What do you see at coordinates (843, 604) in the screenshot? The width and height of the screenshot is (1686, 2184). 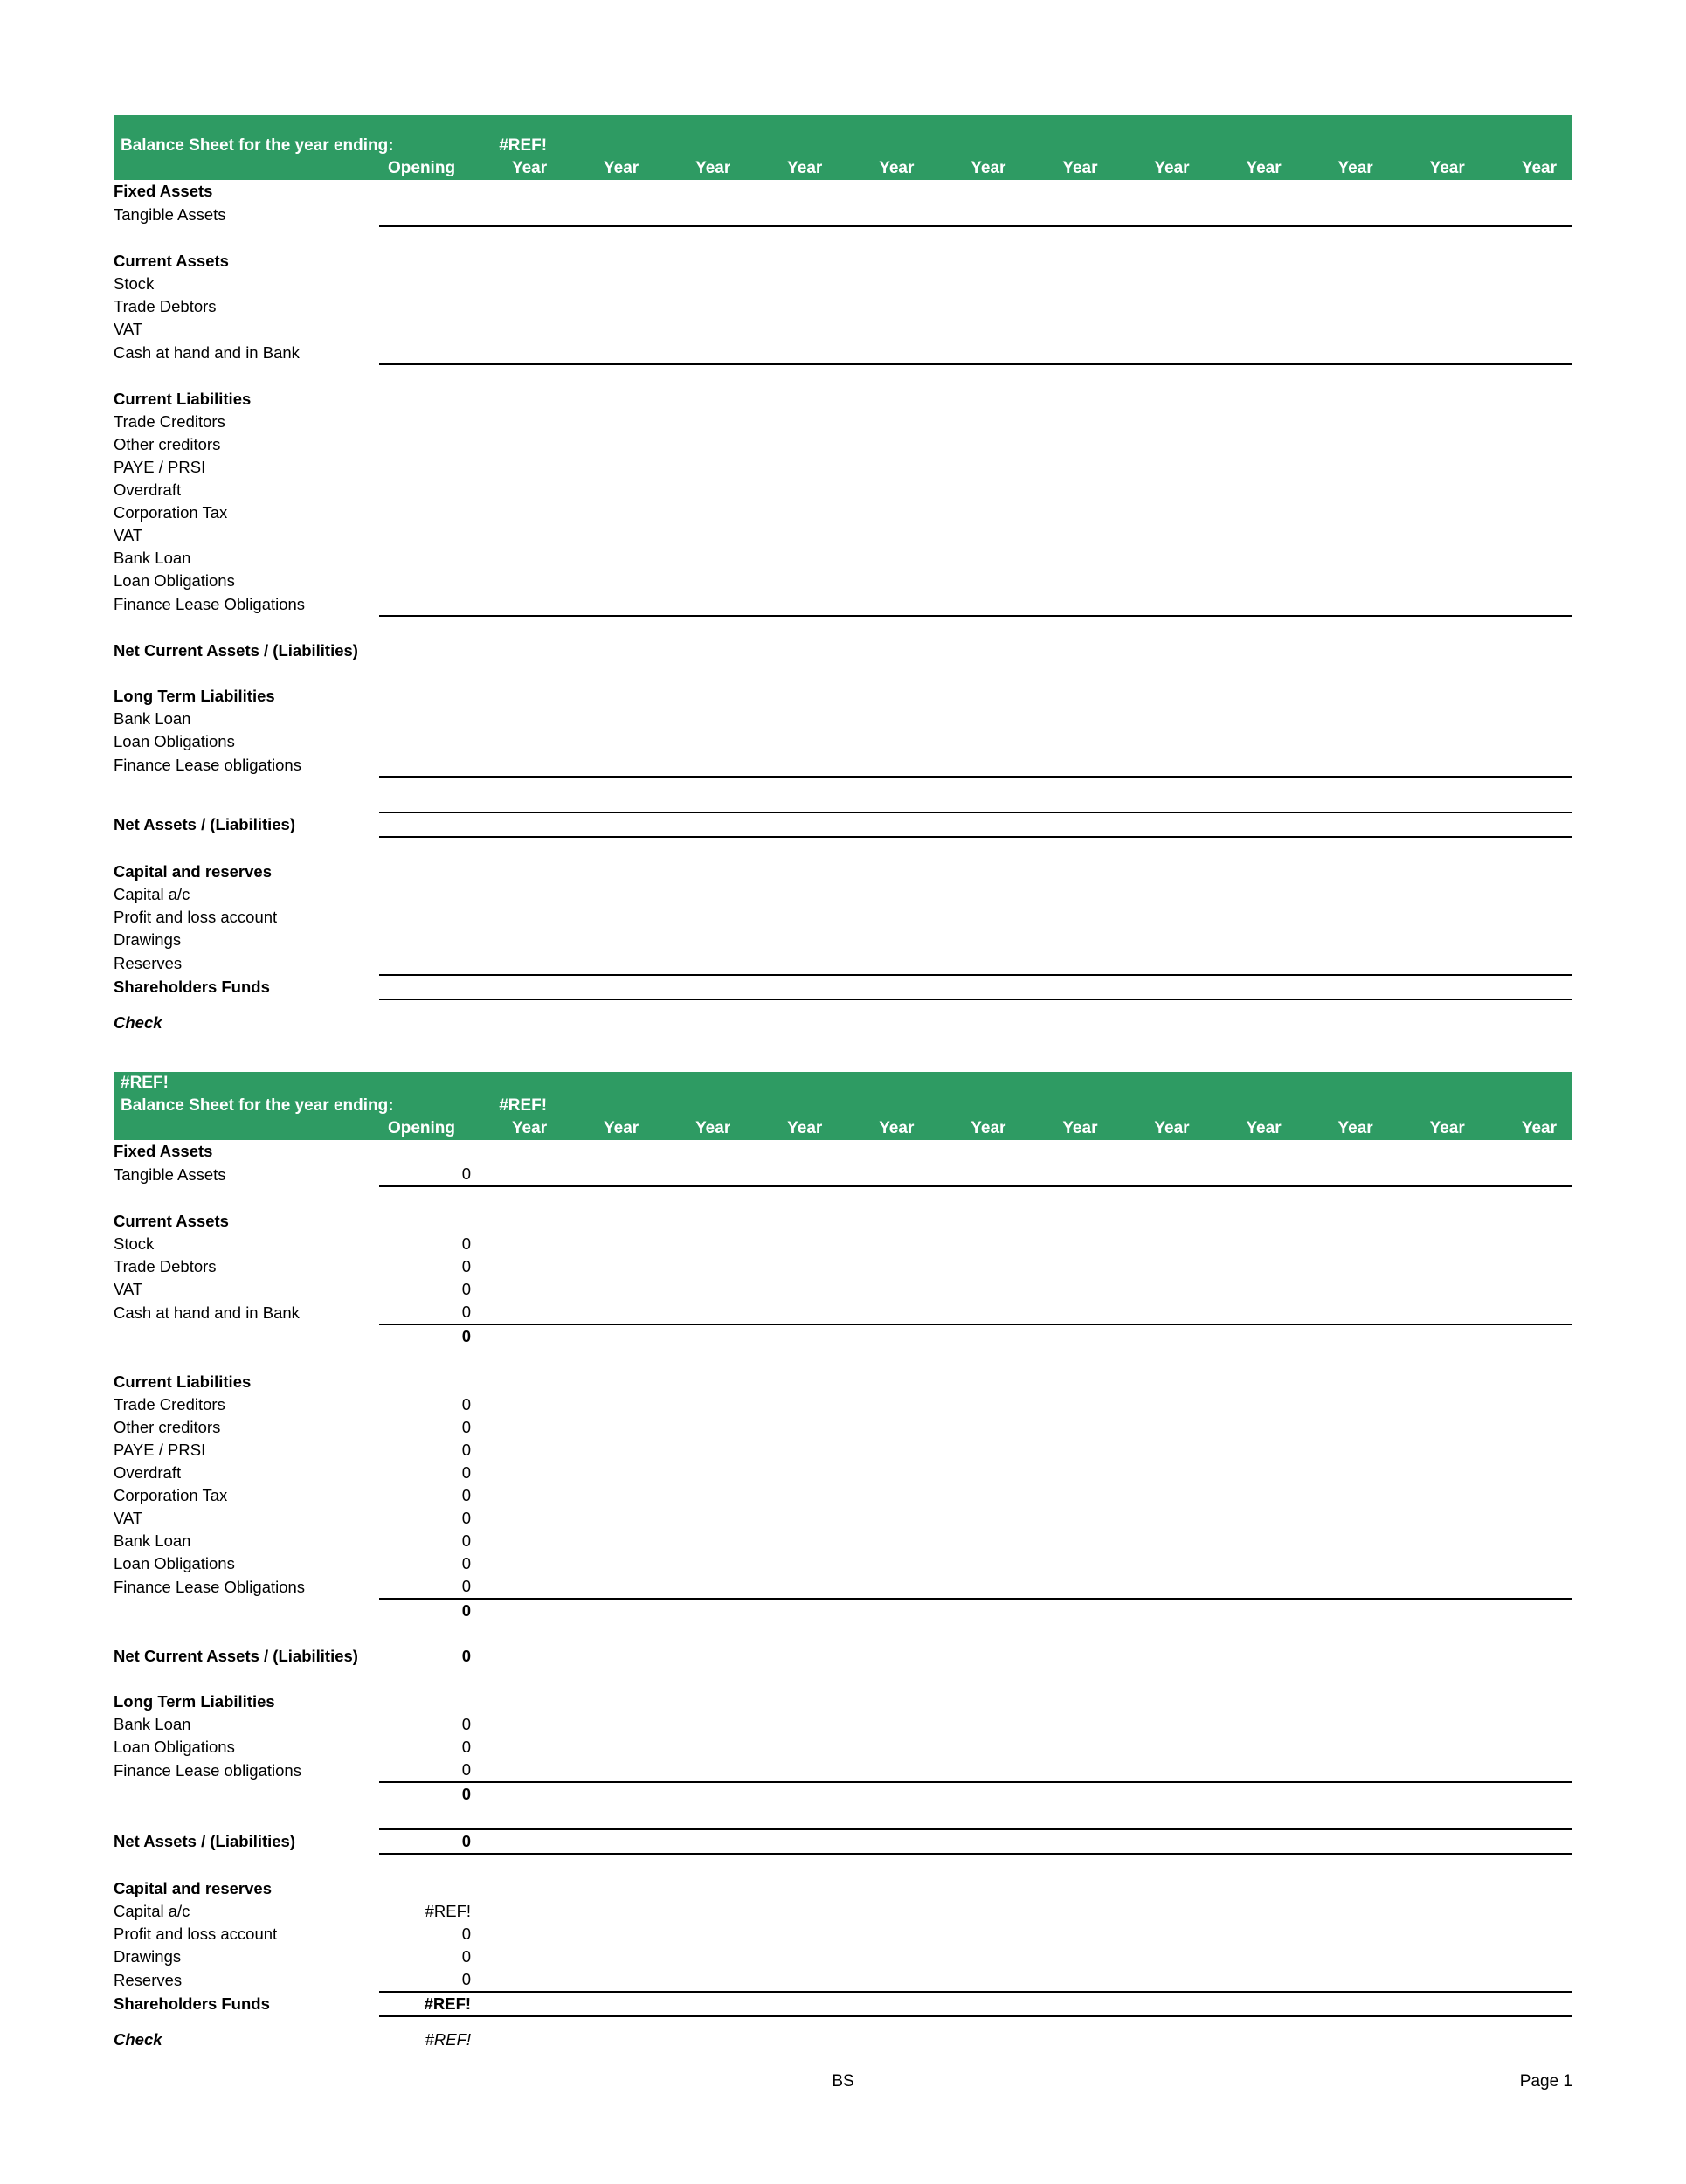 I see `line-item-row: Finance Lease Obligations` at bounding box center [843, 604].